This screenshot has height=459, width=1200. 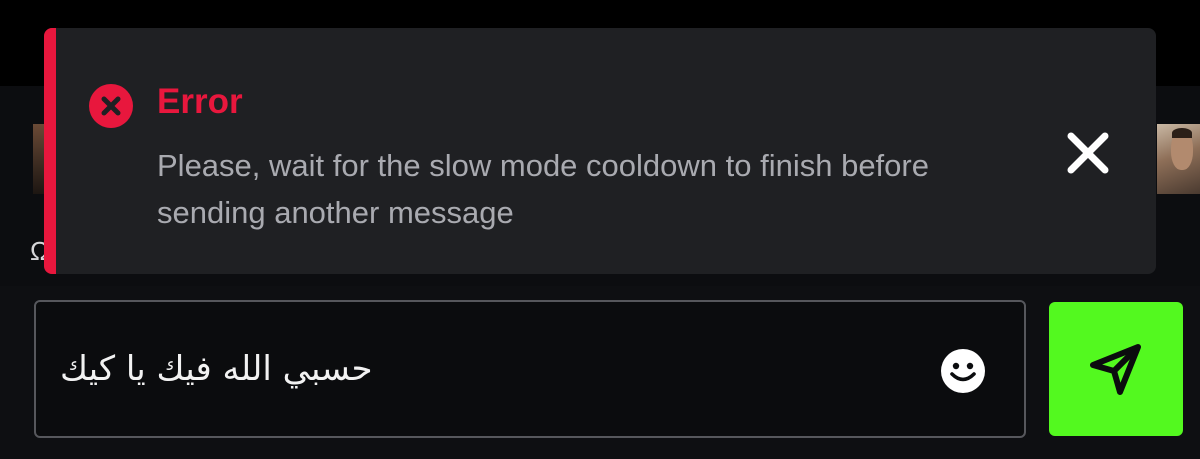 What do you see at coordinates (1182, 133) in the screenshot?
I see `avatar-hair` at bounding box center [1182, 133].